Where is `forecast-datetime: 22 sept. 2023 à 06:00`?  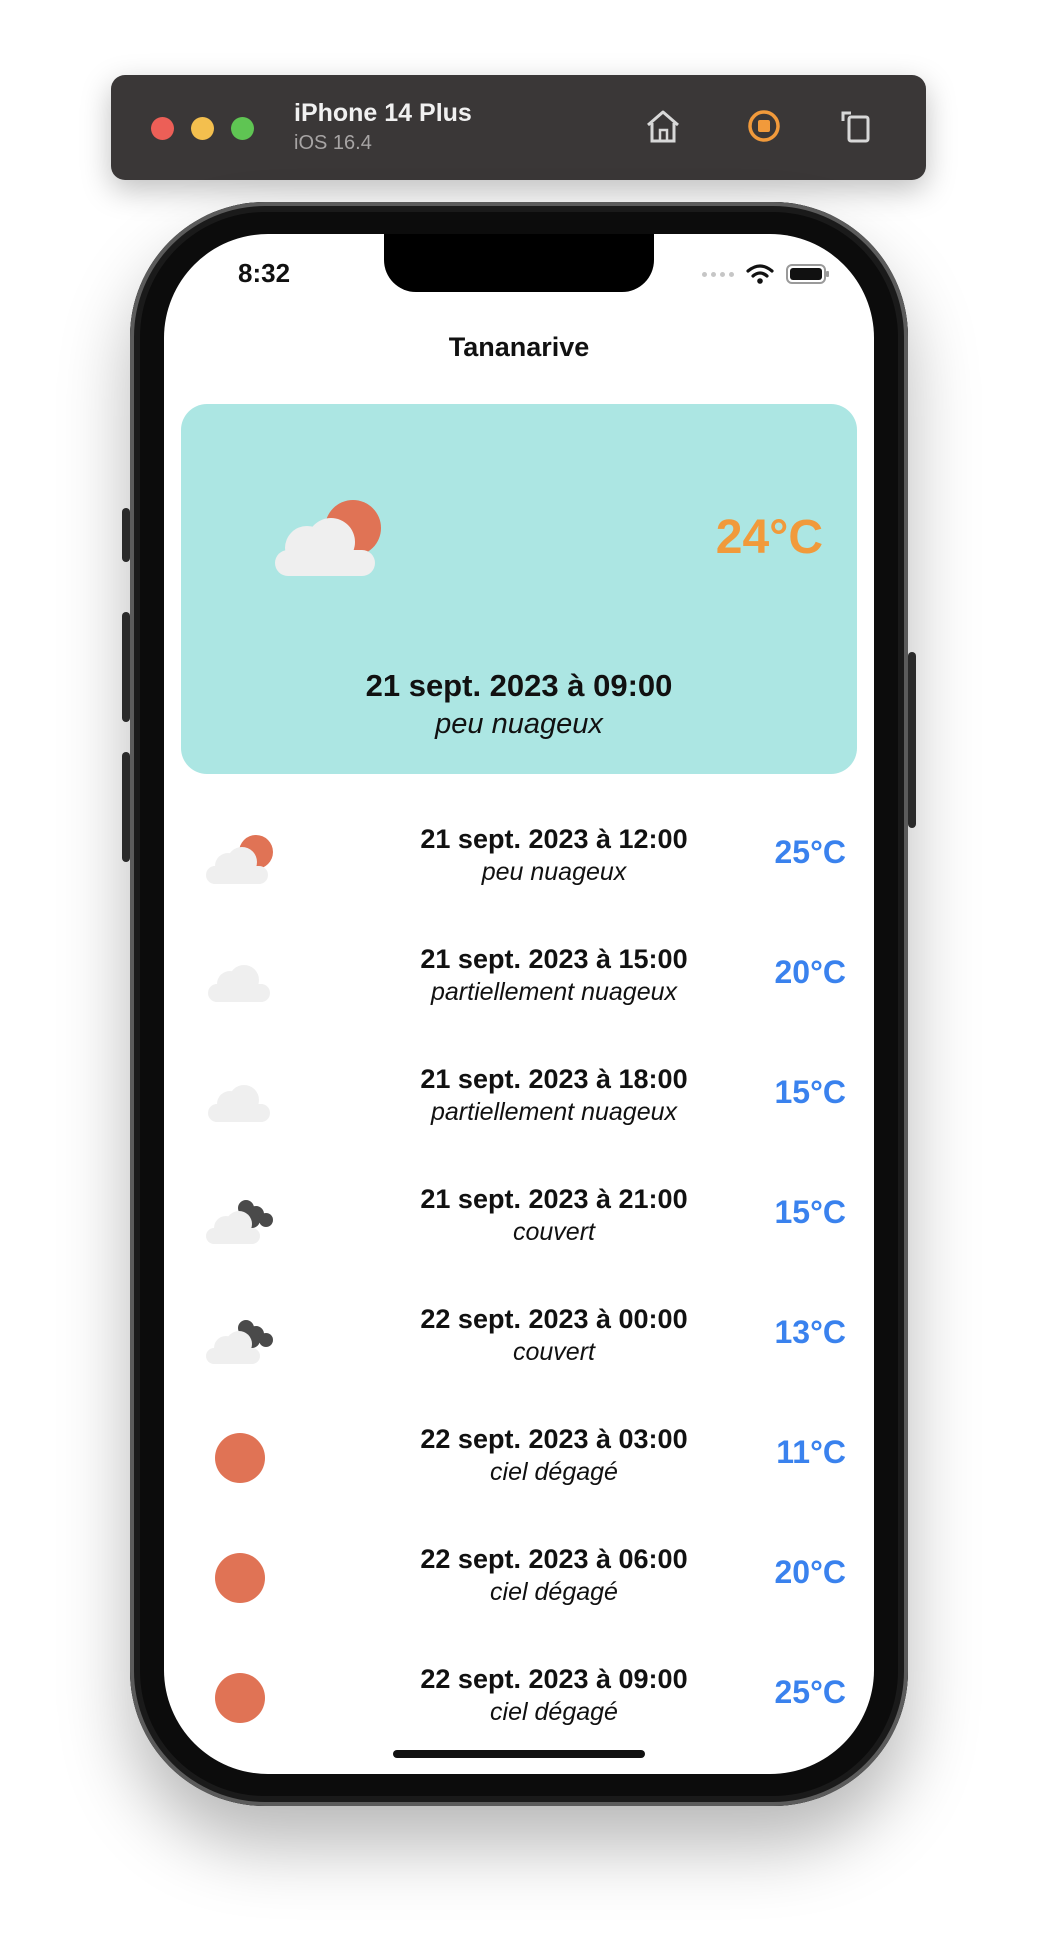
forecast-datetime: 22 sept. 2023 à 06:00 is located at coordinates (554, 1559).